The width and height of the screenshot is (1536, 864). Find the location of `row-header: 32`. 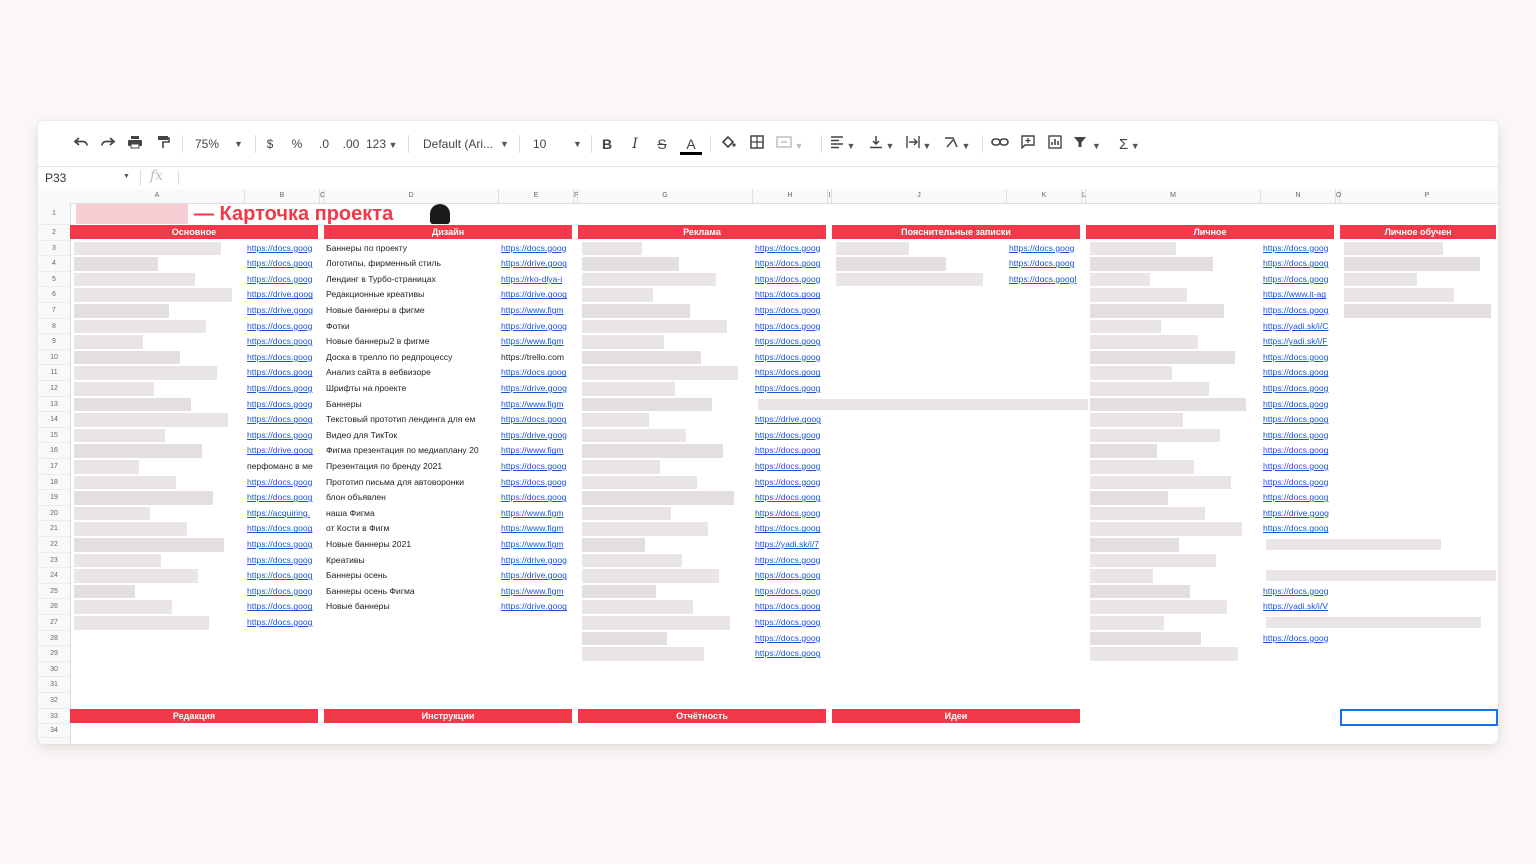

row-header: 32 is located at coordinates (54, 701).